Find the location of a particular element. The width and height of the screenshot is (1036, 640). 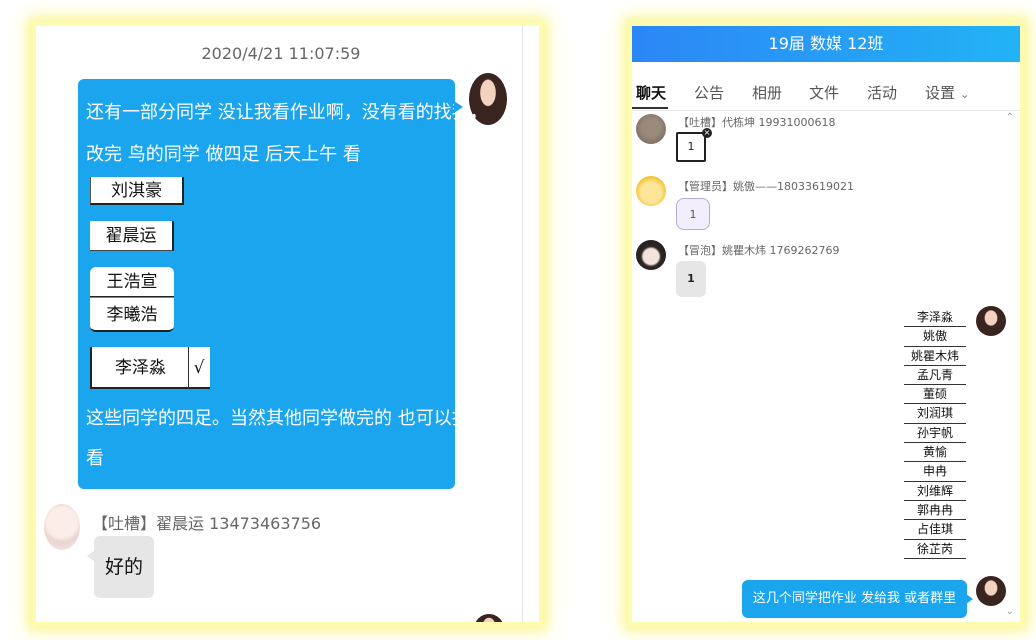

student-avatar is located at coordinates (62, 527).